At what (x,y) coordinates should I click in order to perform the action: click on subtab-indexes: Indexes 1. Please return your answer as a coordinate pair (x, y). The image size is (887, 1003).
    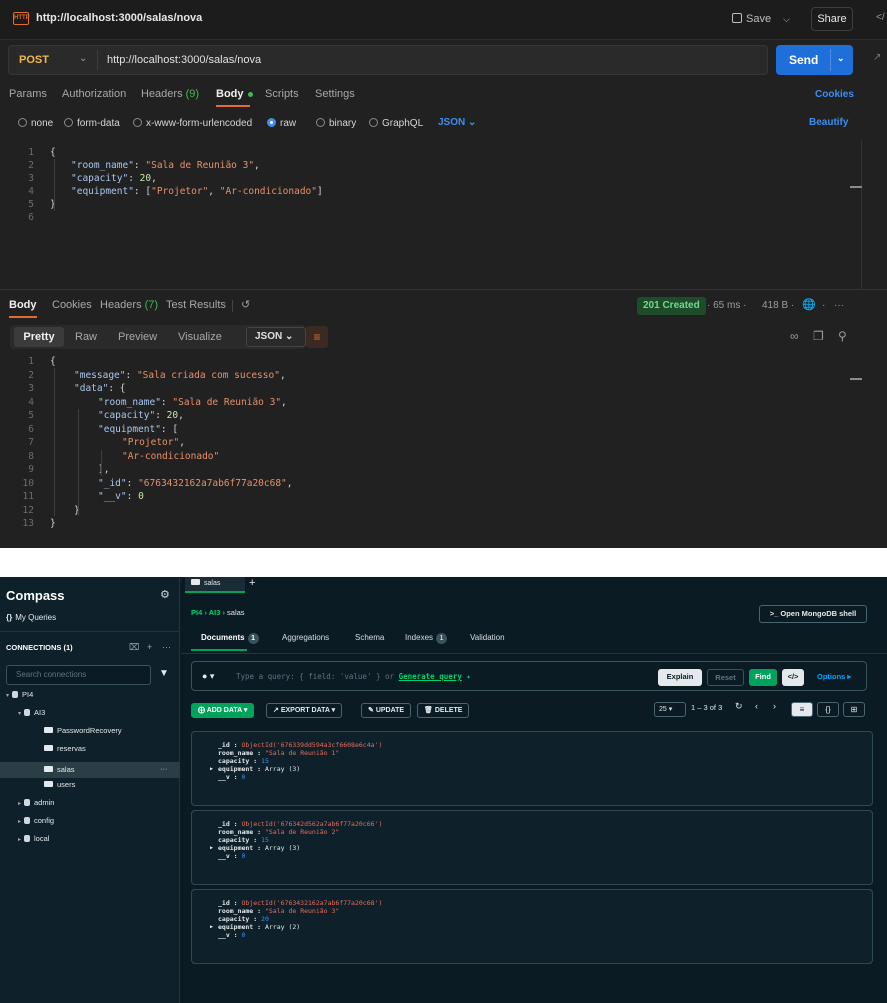
    Looking at the image, I should click on (426, 638).